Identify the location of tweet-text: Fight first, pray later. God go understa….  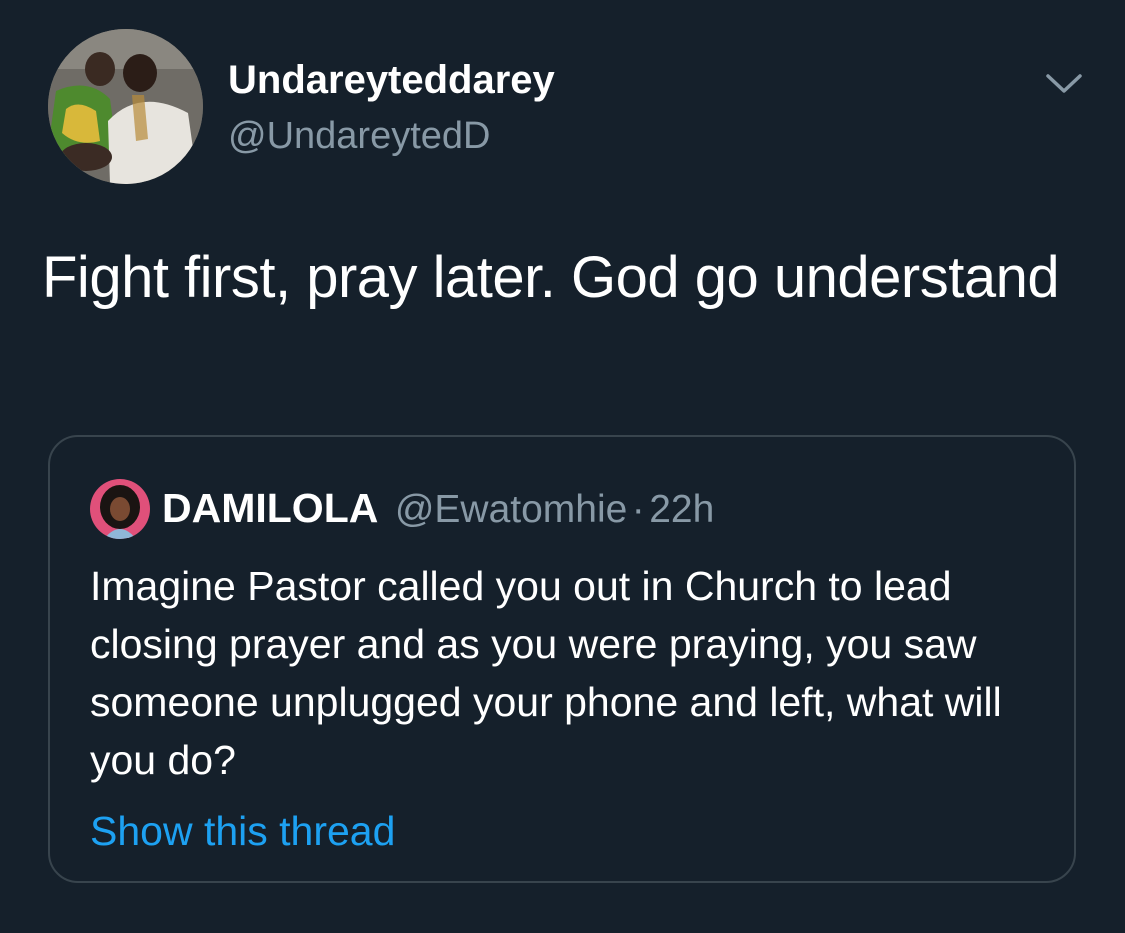
(551, 277).